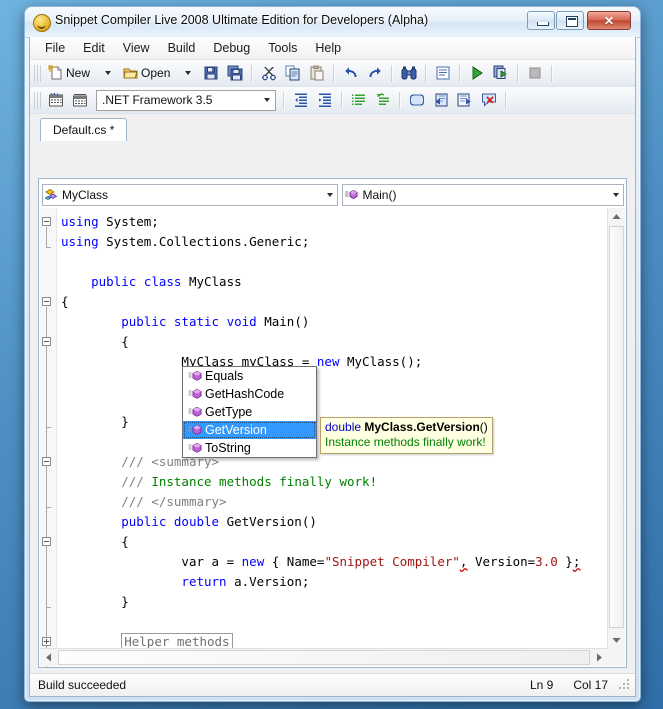  I want to click on compile-snippet-button, so click(56, 100).